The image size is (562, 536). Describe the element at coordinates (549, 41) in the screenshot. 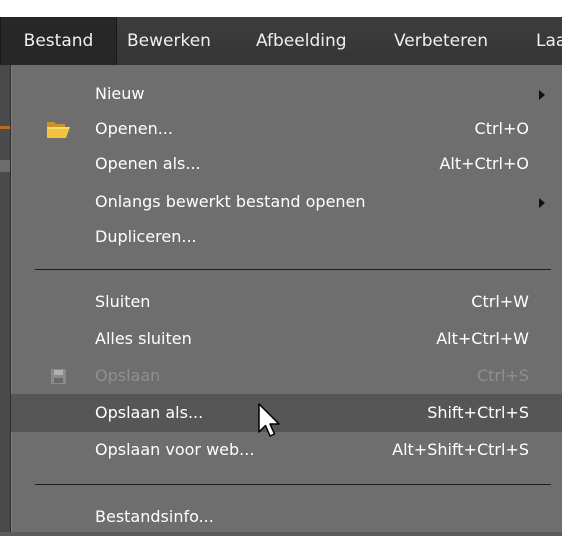

I see `menu-lagen: Laa` at that location.